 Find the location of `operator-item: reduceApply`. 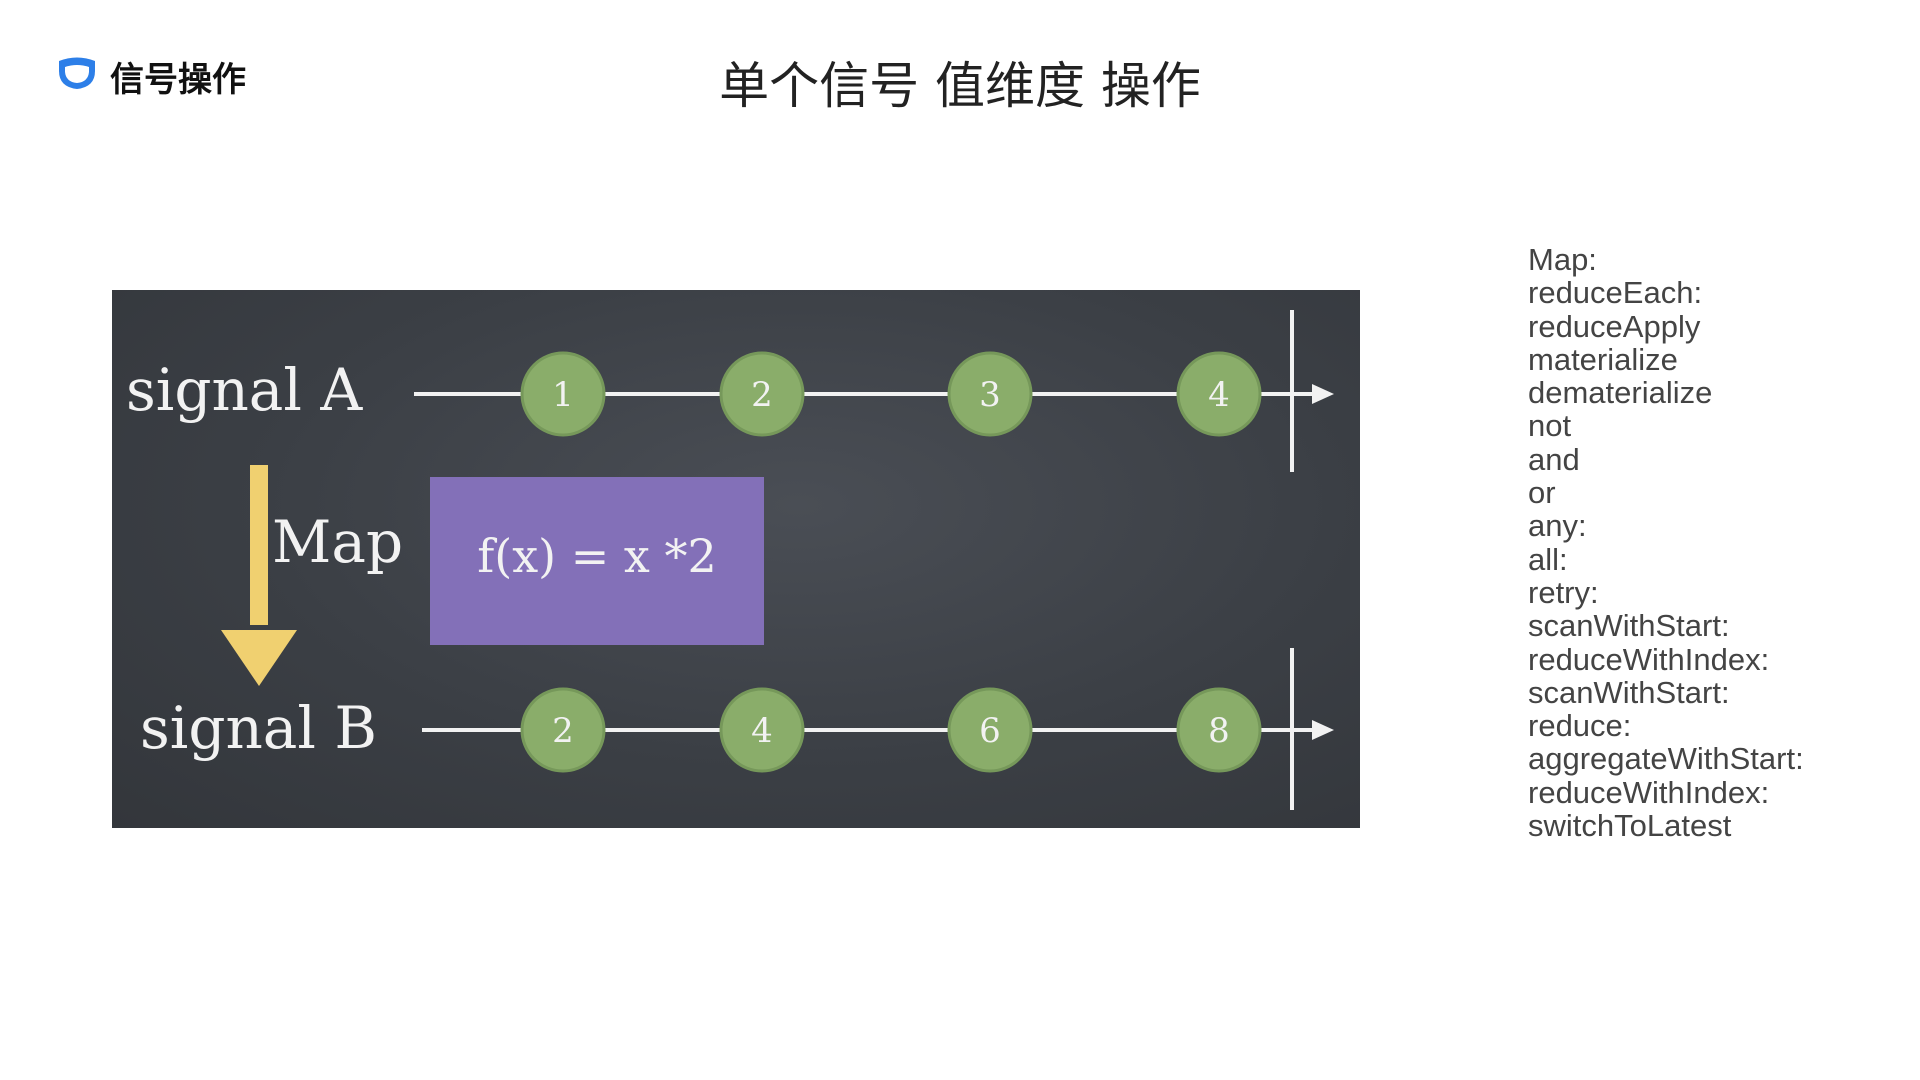

operator-item: reduceApply is located at coordinates (1614, 326).